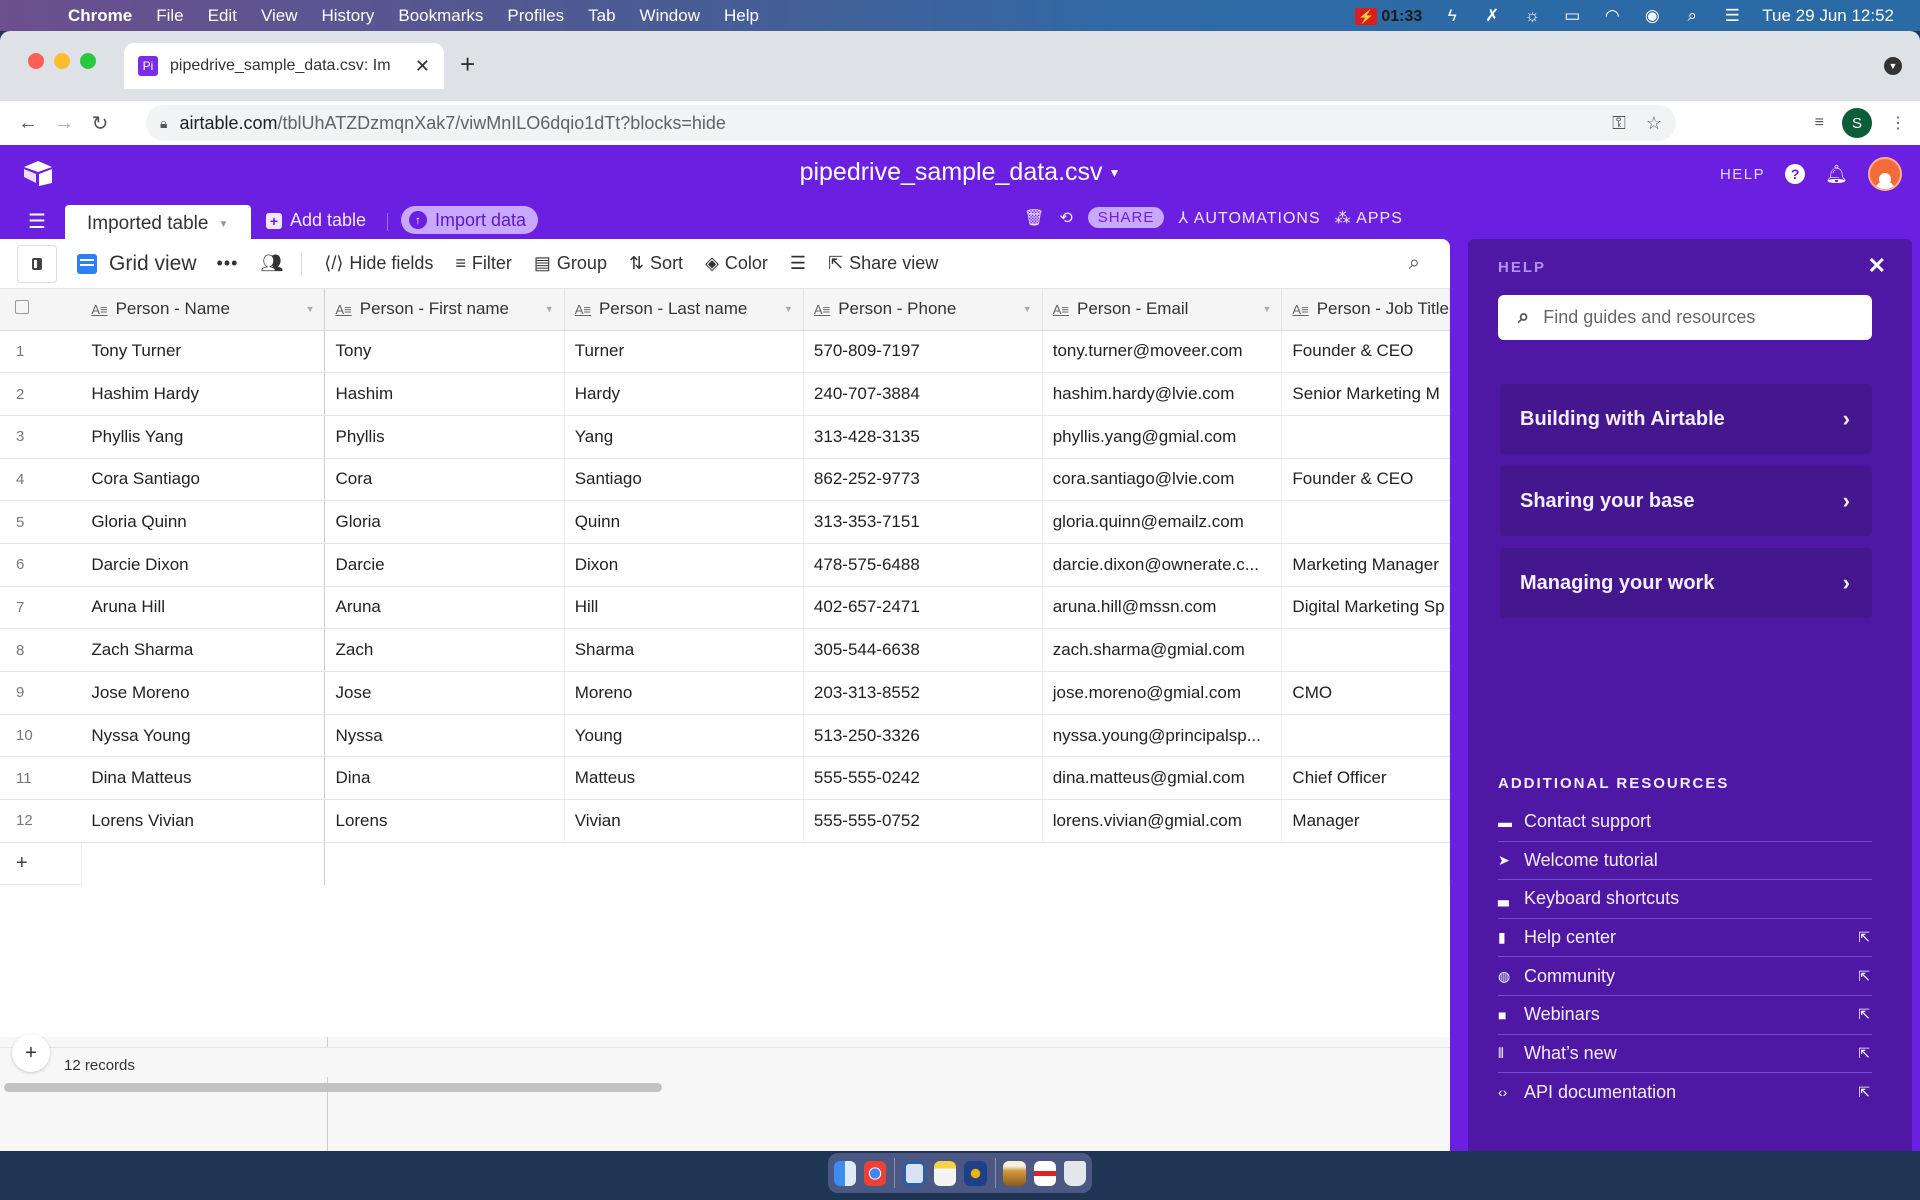  What do you see at coordinates (222, 16) in the screenshot?
I see `menu-edit: Edit` at bounding box center [222, 16].